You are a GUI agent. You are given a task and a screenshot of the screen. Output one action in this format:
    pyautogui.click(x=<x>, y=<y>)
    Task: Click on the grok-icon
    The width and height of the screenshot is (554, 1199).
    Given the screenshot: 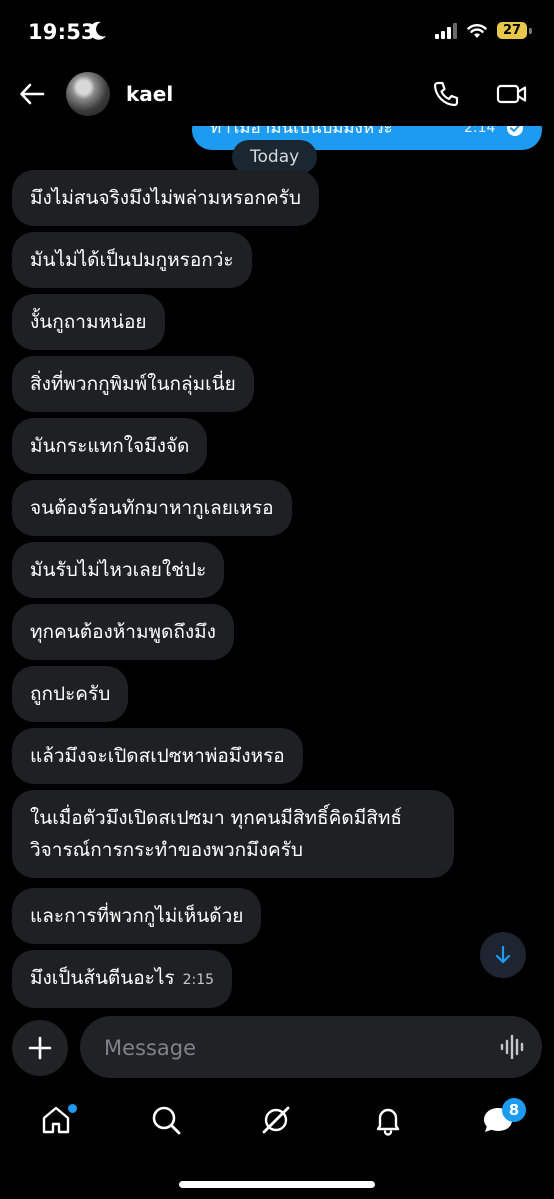 What is the action you would take?
    pyautogui.click(x=276, y=1120)
    